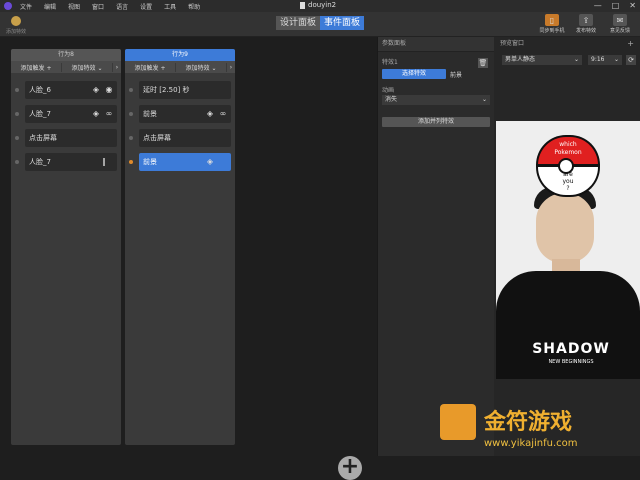 The width and height of the screenshot is (640, 480). What do you see at coordinates (414, 74) in the screenshot?
I see `choose-effect-button: 选择特效` at bounding box center [414, 74].